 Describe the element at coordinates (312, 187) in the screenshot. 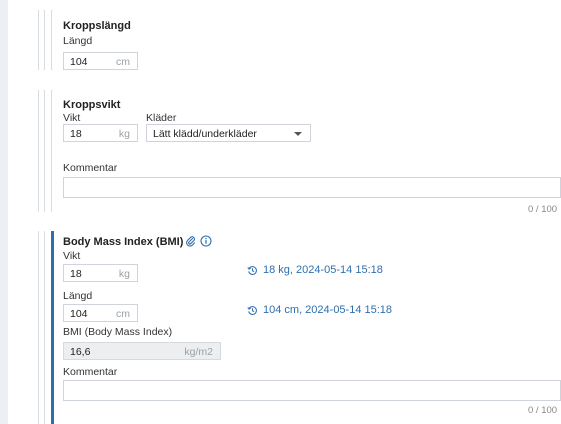

I see `body-weight-comment-input` at that location.